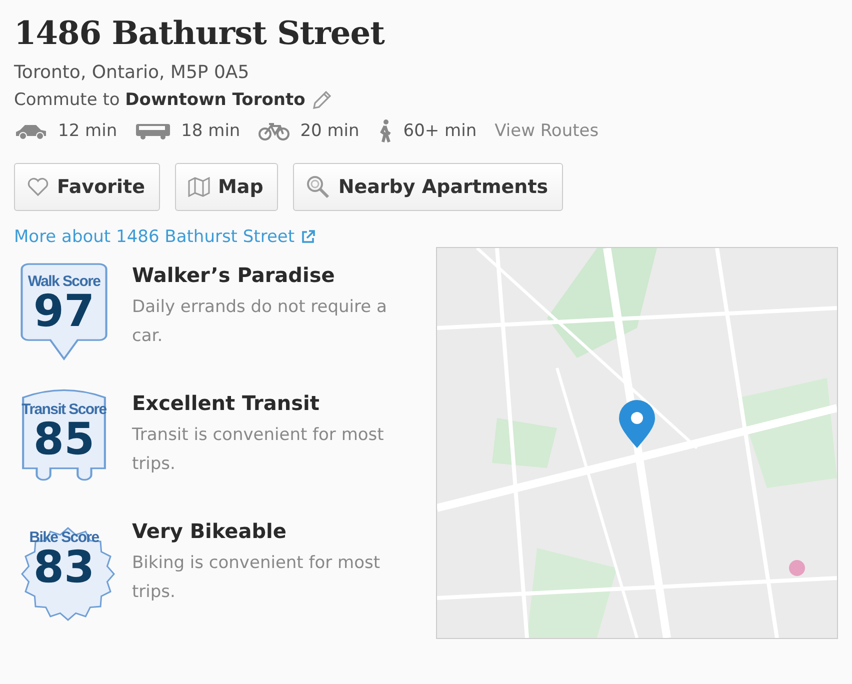  I want to click on score-description: Biking is convenient for most trips., so click(257, 578).